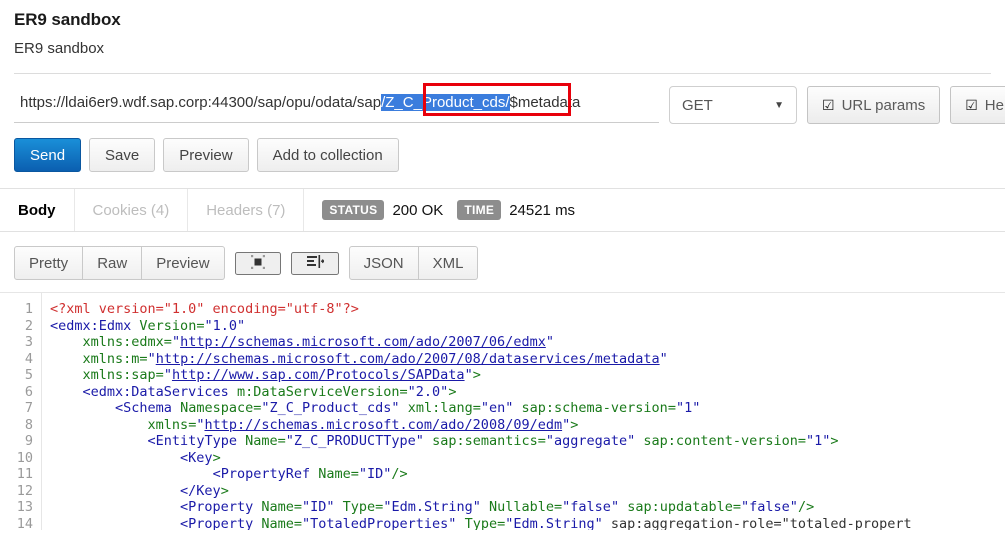 The image size is (1005, 555). What do you see at coordinates (327, 155) in the screenshot?
I see `add-to-collection-button: Add to collection` at bounding box center [327, 155].